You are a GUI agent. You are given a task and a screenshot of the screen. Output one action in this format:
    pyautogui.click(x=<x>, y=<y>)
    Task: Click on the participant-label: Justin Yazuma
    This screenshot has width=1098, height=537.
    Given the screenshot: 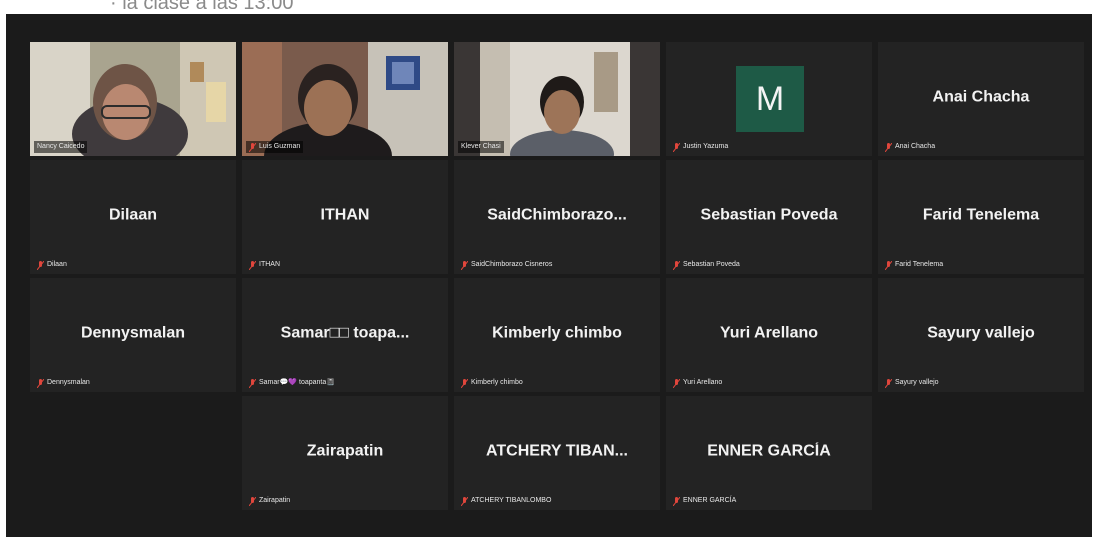 What is the action you would take?
    pyautogui.click(x=700, y=147)
    